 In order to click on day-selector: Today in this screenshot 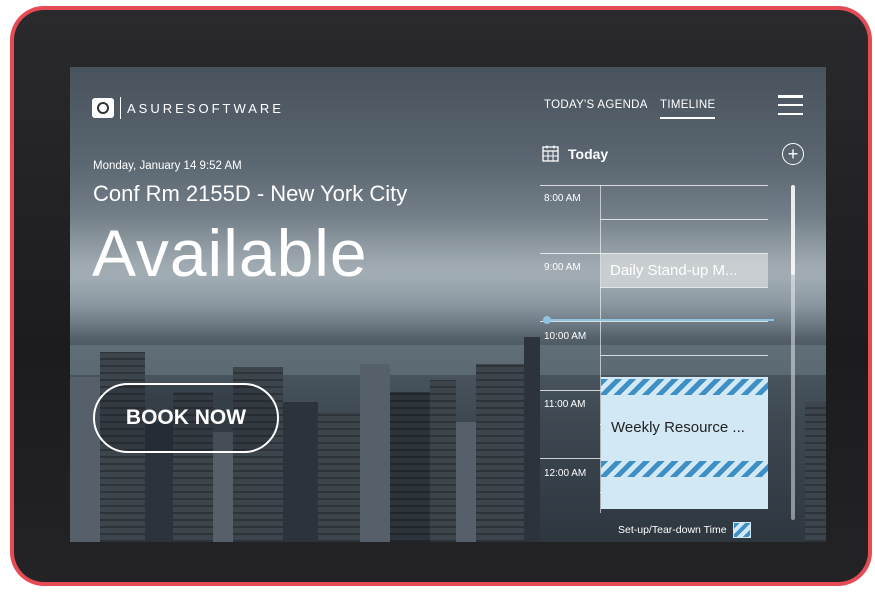, I will do `click(575, 153)`.